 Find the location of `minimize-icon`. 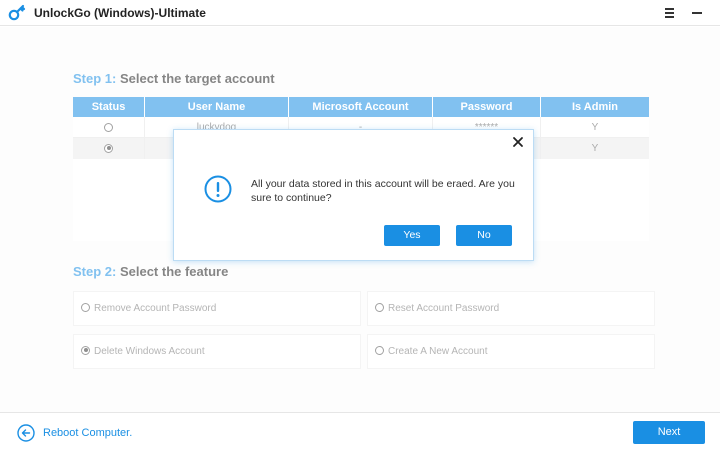

minimize-icon is located at coordinates (697, 12).